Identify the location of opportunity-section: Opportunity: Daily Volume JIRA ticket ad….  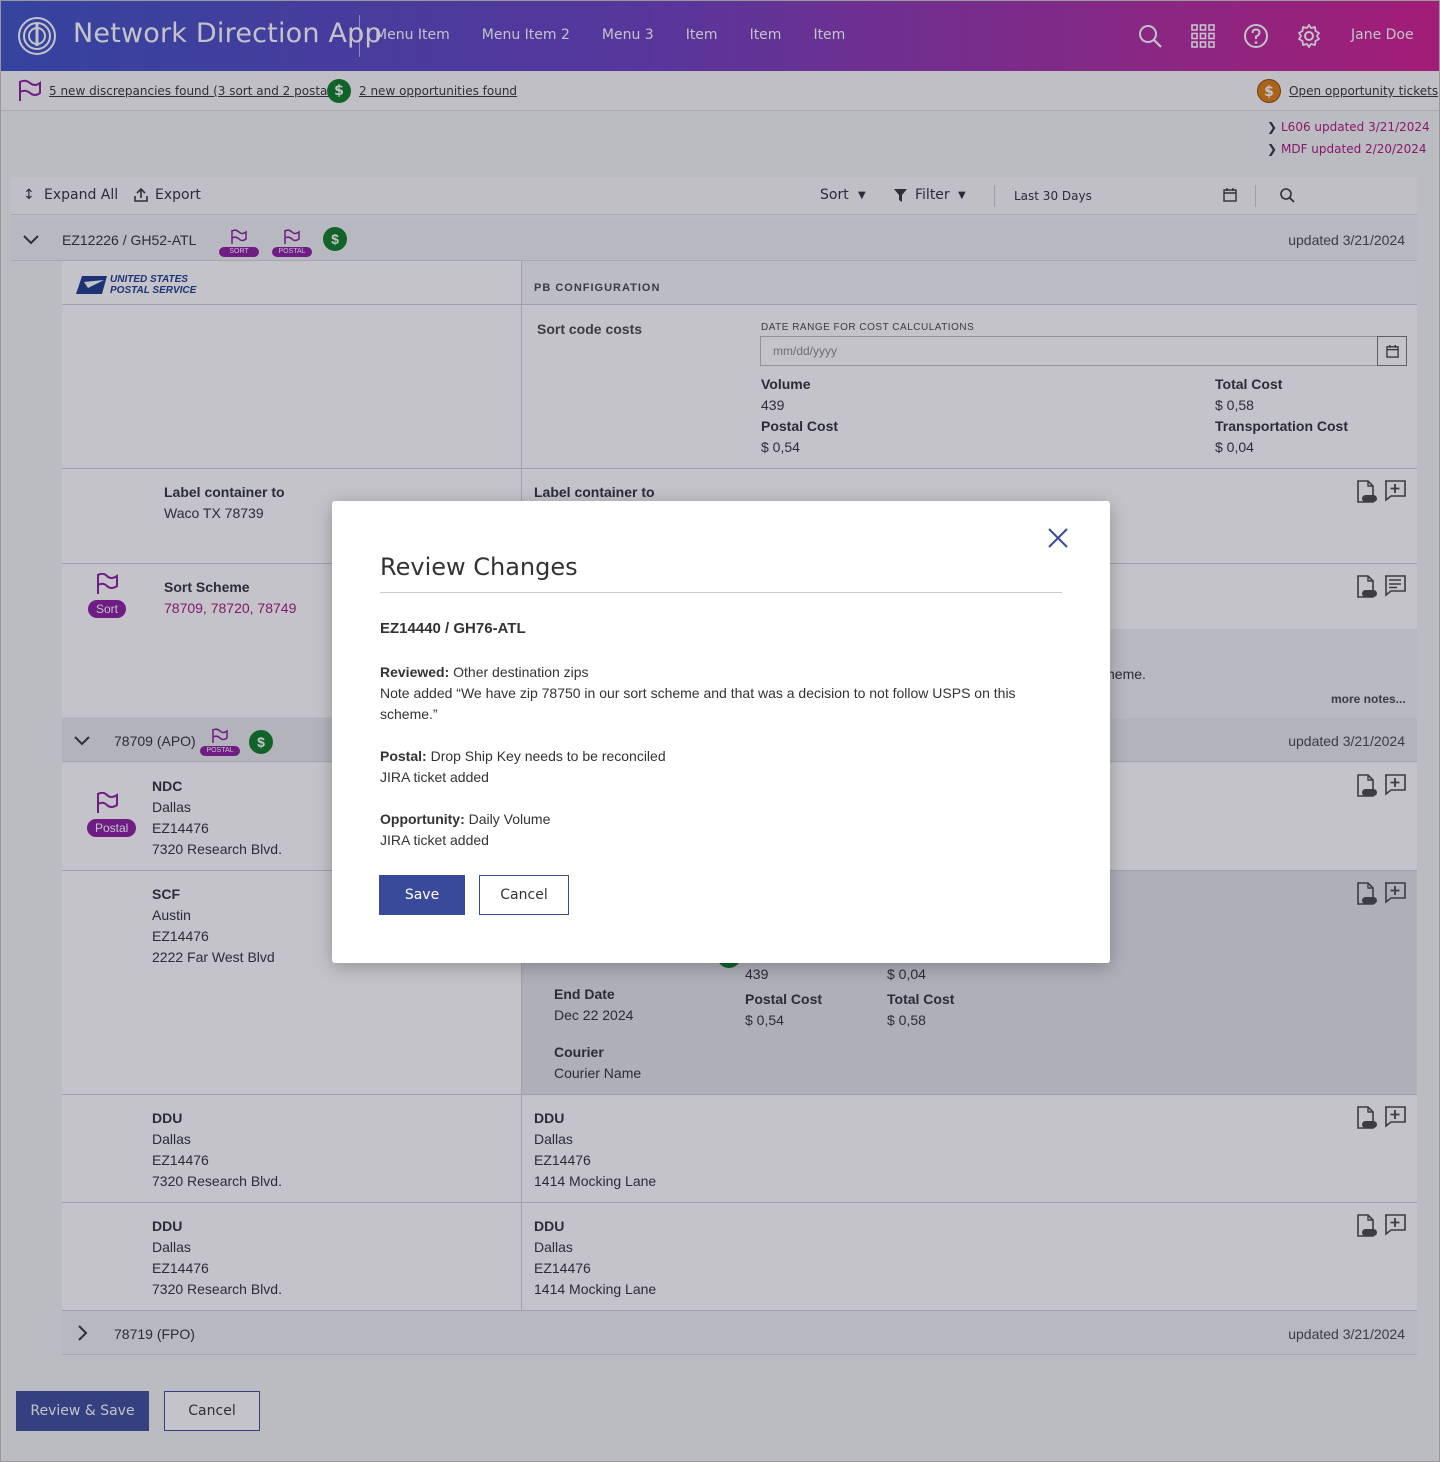
(710, 830).